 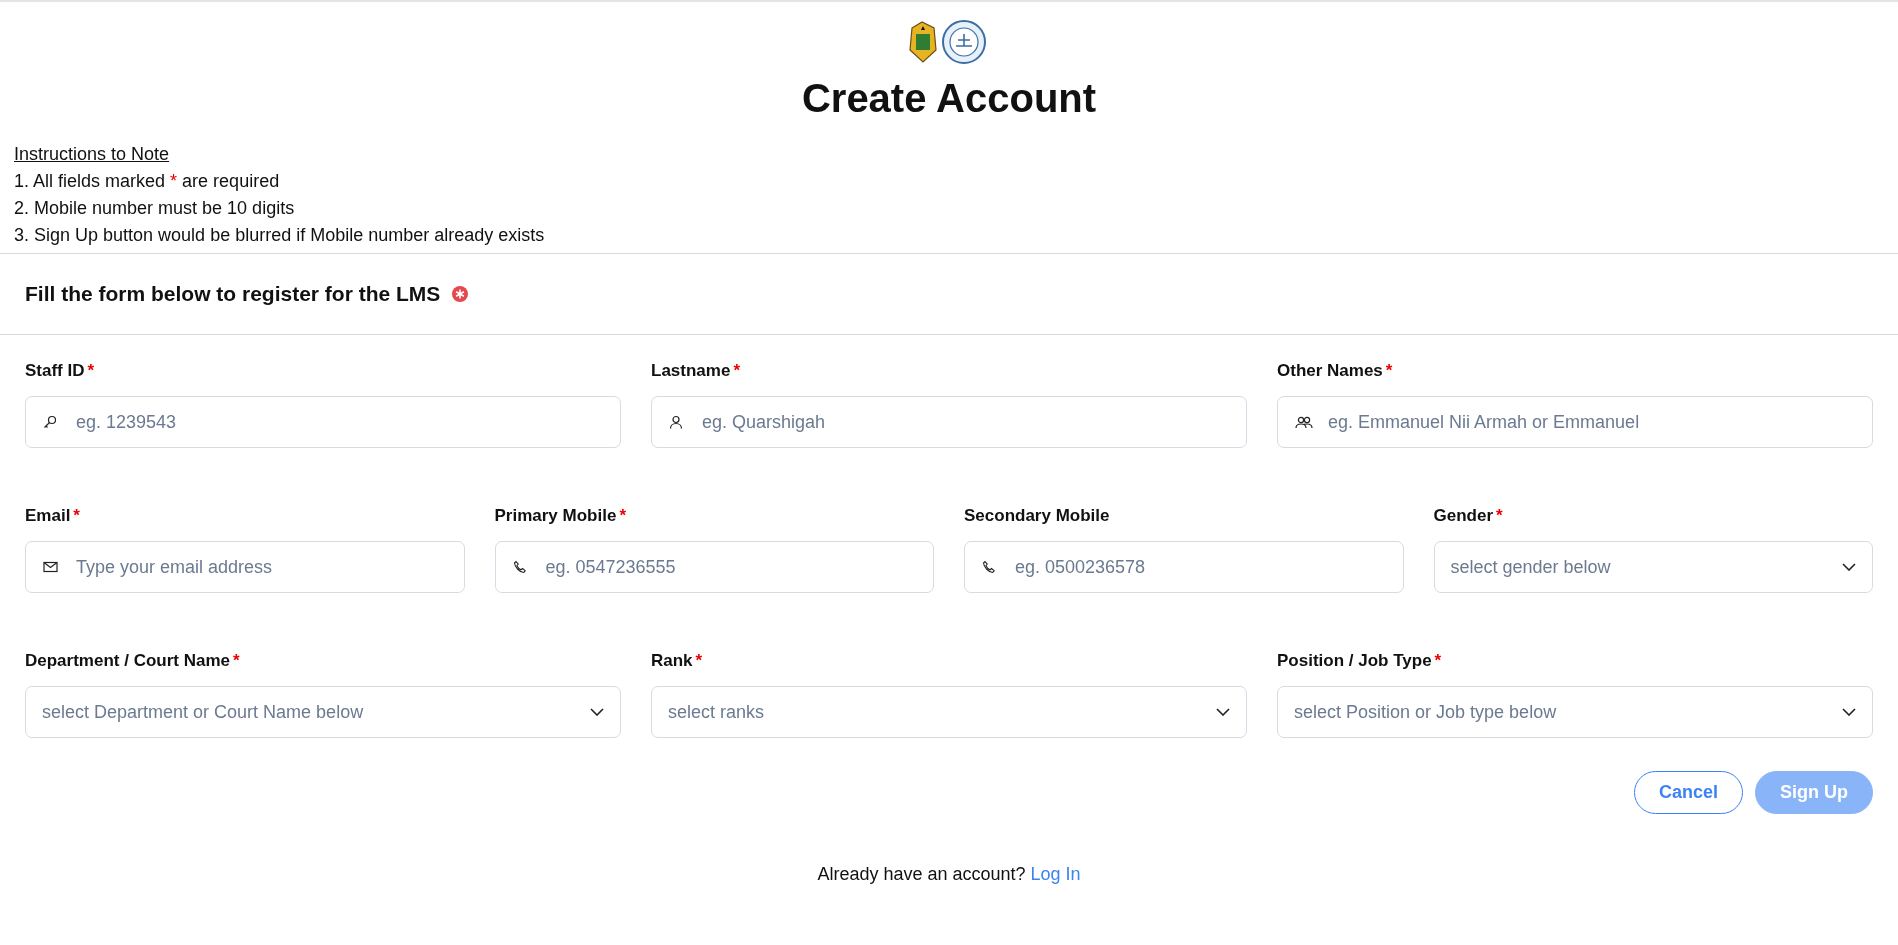 I want to click on login-link: Log In, so click(x=1055, y=874).